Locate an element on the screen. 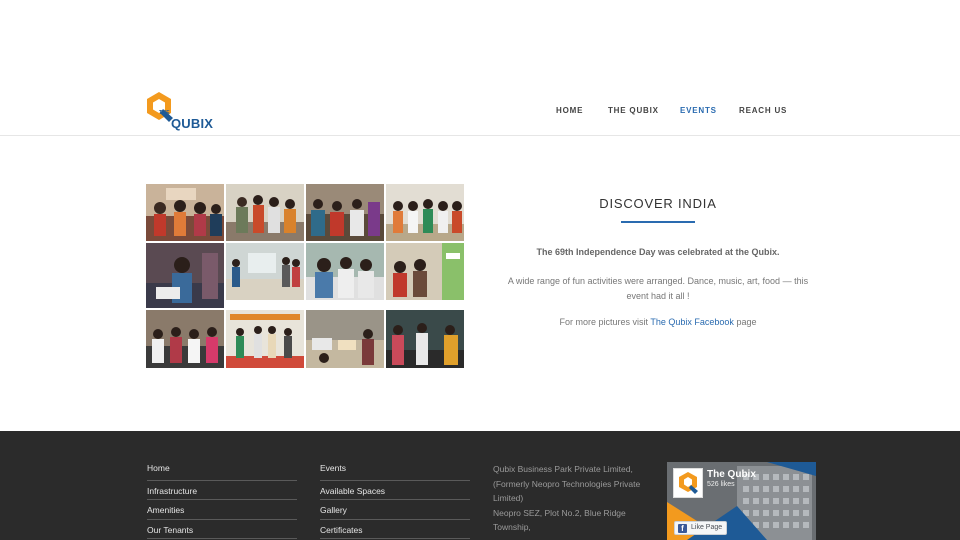  nav-item-home: HOME is located at coordinates (569, 110).